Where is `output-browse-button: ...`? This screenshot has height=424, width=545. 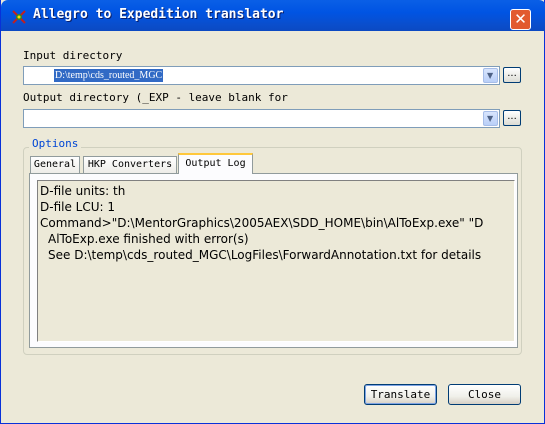 output-browse-button: ... is located at coordinates (512, 118).